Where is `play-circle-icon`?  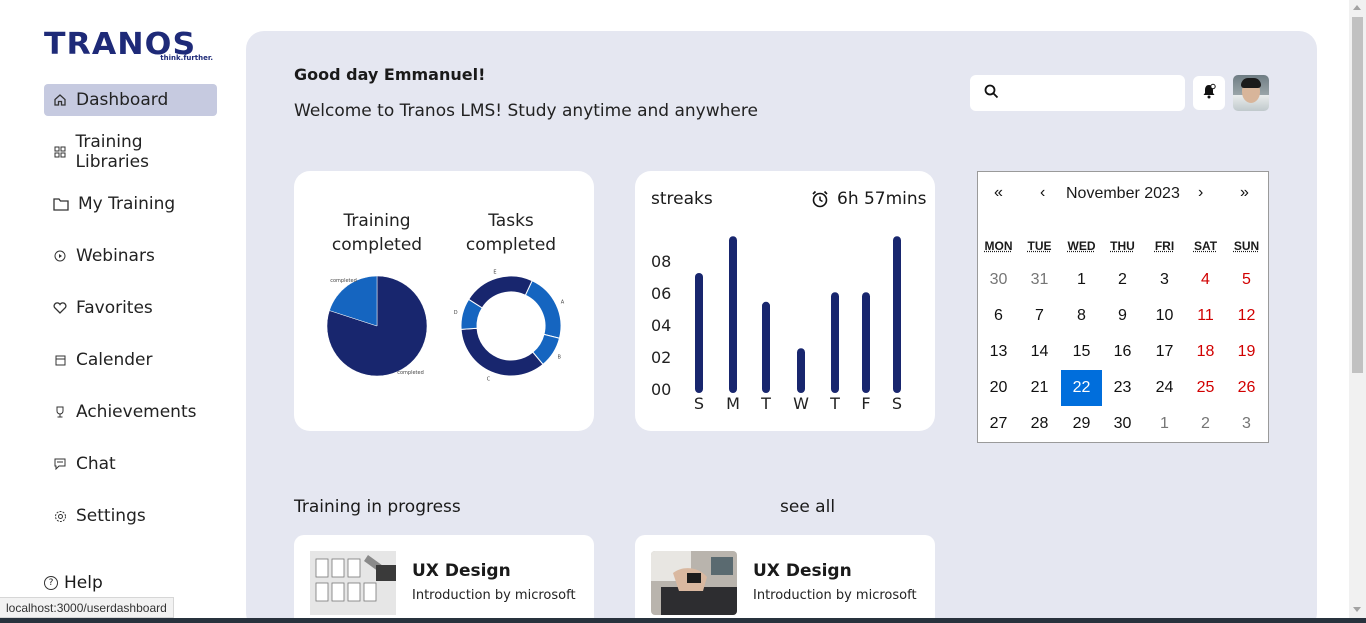
play-circle-icon is located at coordinates (60, 256).